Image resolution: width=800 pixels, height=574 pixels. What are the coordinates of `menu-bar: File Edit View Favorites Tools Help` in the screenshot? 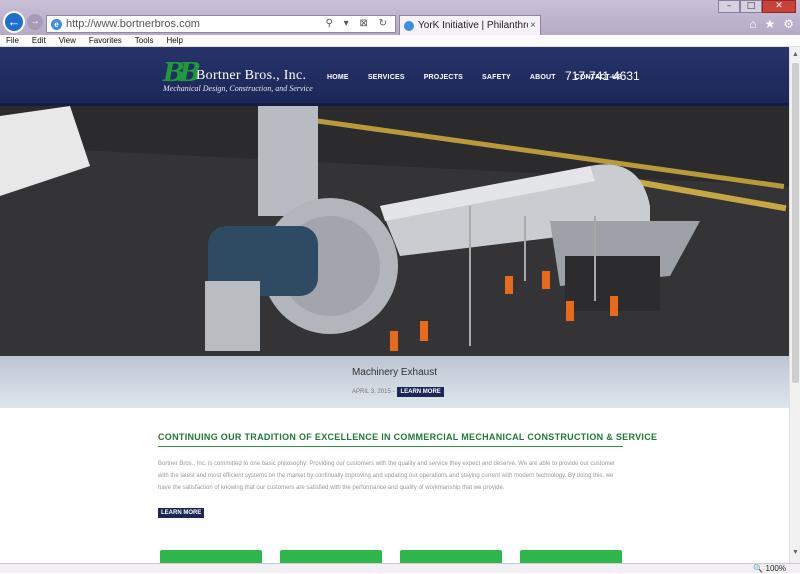 It's located at (400, 41).